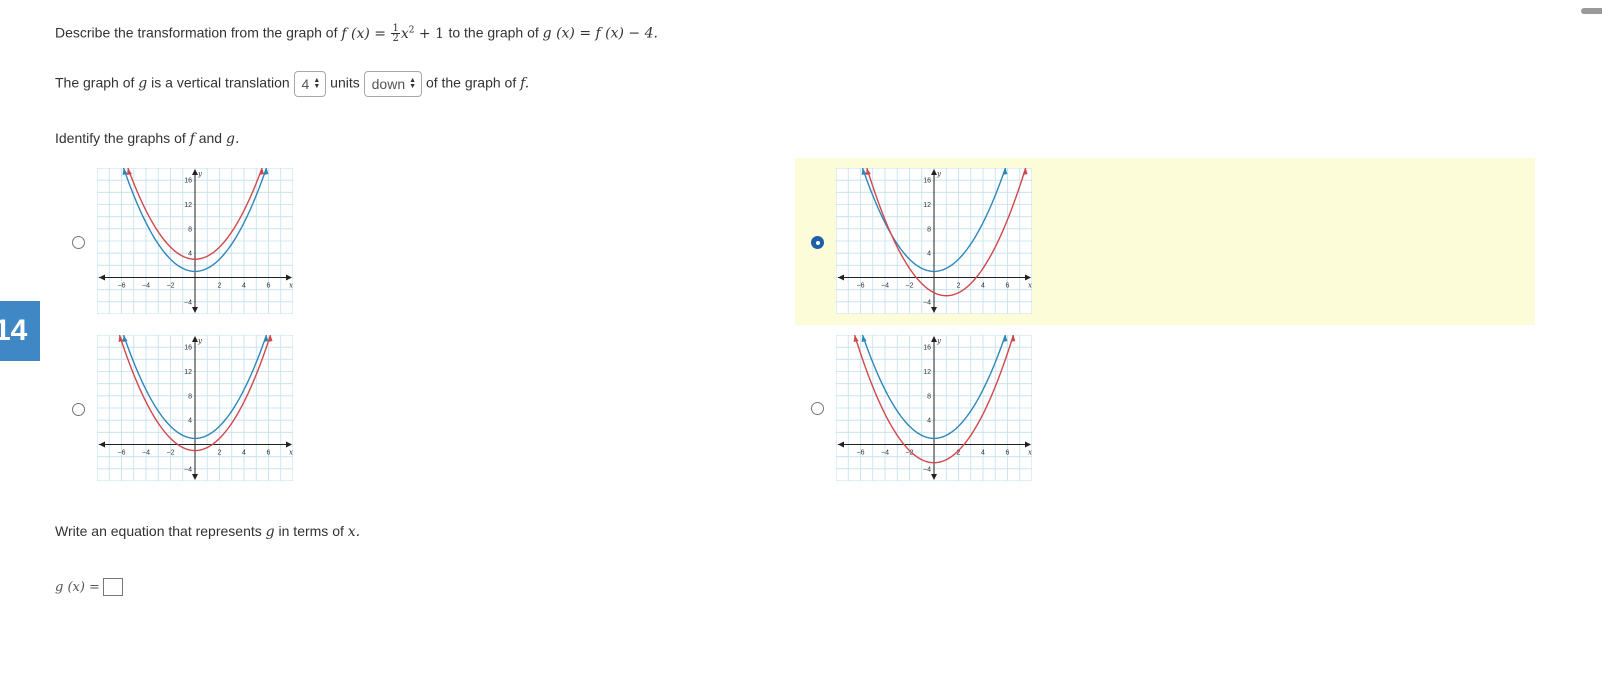  What do you see at coordinates (192, 139) in the screenshot?
I see `f-symbol: f` at bounding box center [192, 139].